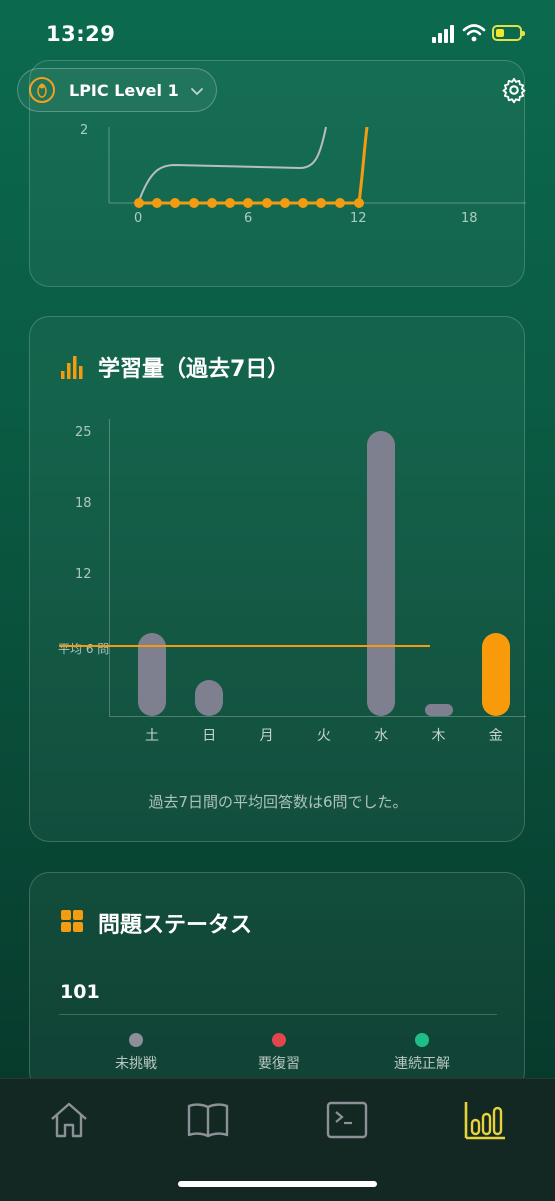 The width and height of the screenshot is (555, 1201). What do you see at coordinates (83, 574) in the screenshot?
I see `y-tick: 12` at bounding box center [83, 574].